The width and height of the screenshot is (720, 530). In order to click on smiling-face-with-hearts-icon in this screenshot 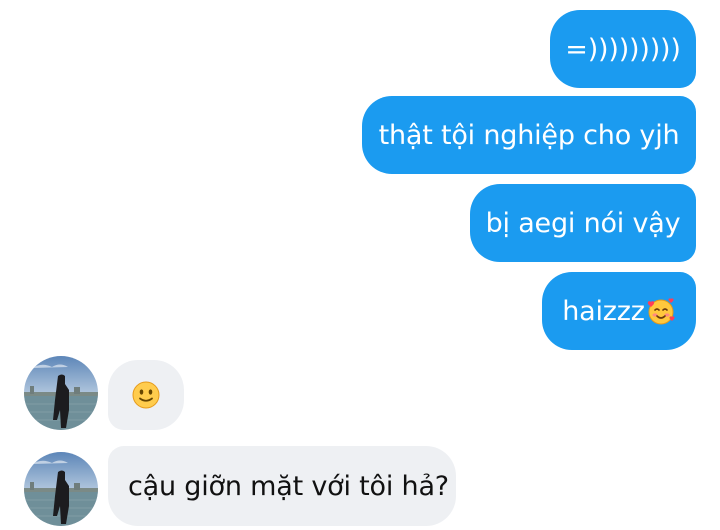, I will do `click(661, 311)`.